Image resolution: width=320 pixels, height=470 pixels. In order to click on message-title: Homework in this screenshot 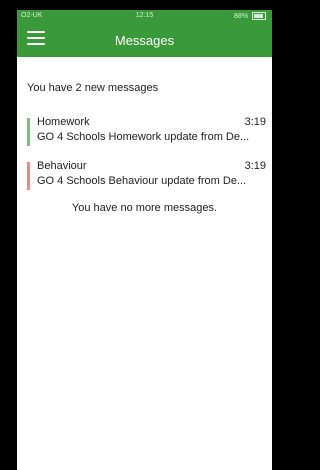, I will do `click(63, 122)`.